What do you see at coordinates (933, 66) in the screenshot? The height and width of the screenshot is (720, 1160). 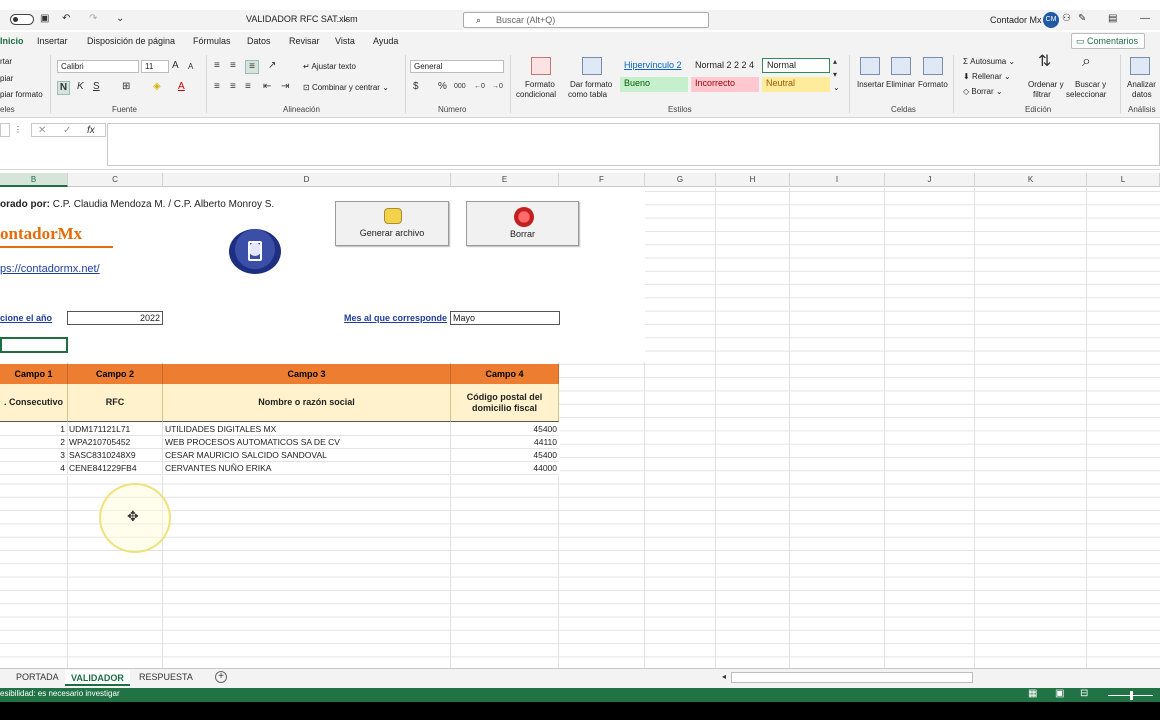 I see `format-cells-icon` at bounding box center [933, 66].